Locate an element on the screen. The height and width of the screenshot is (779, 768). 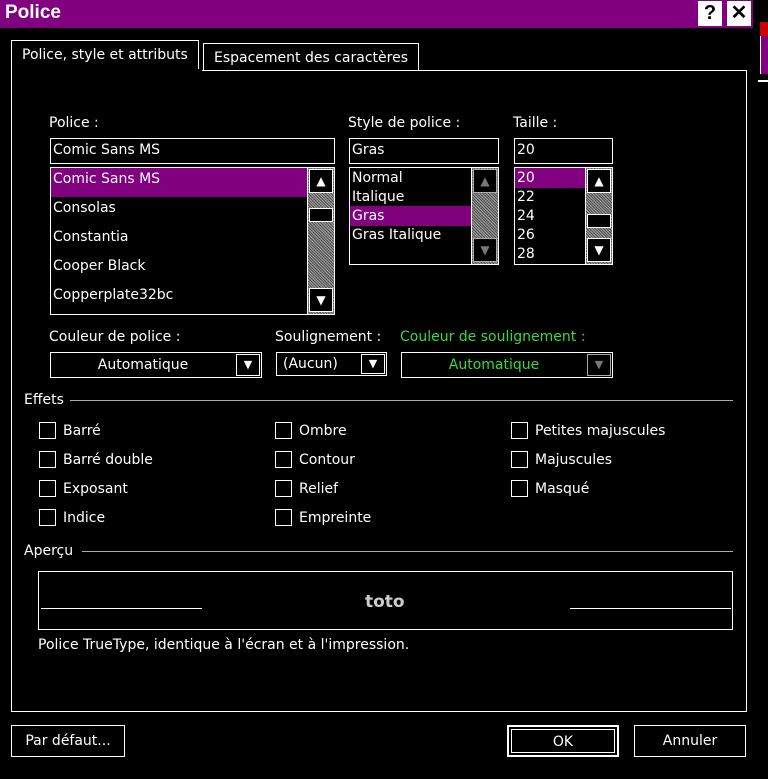
size-label: Taille : is located at coordinates (535, 123).